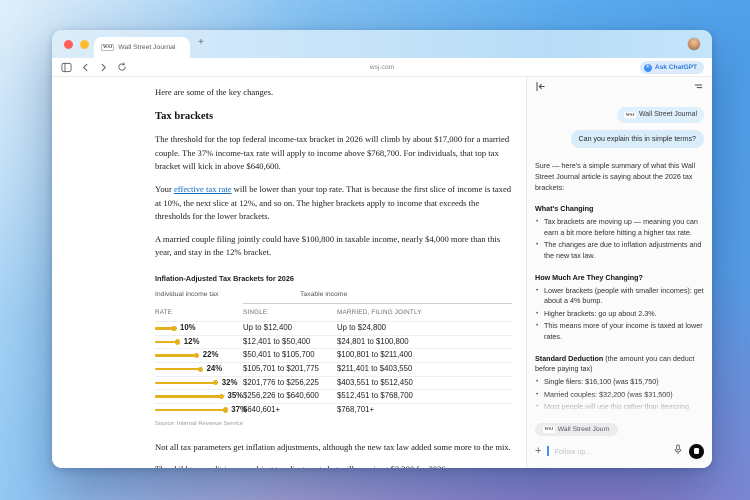 The width and height of the screenshot is (750, 500). I want to click on article-intro: Here are some of the key changes., so click(214, 92).